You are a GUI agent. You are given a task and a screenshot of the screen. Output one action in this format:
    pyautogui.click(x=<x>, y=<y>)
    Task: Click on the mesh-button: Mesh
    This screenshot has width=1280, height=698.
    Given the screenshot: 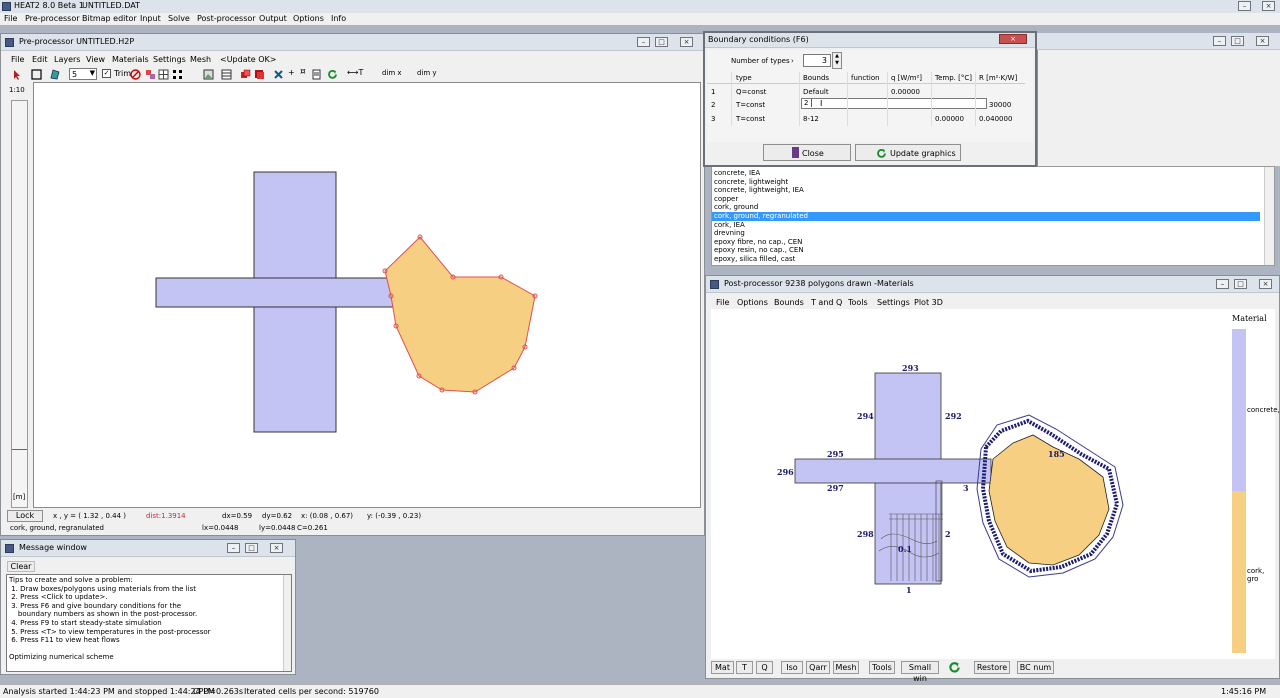 What is the action you would take?
    pyautogui.click(x=846, y=667)
    